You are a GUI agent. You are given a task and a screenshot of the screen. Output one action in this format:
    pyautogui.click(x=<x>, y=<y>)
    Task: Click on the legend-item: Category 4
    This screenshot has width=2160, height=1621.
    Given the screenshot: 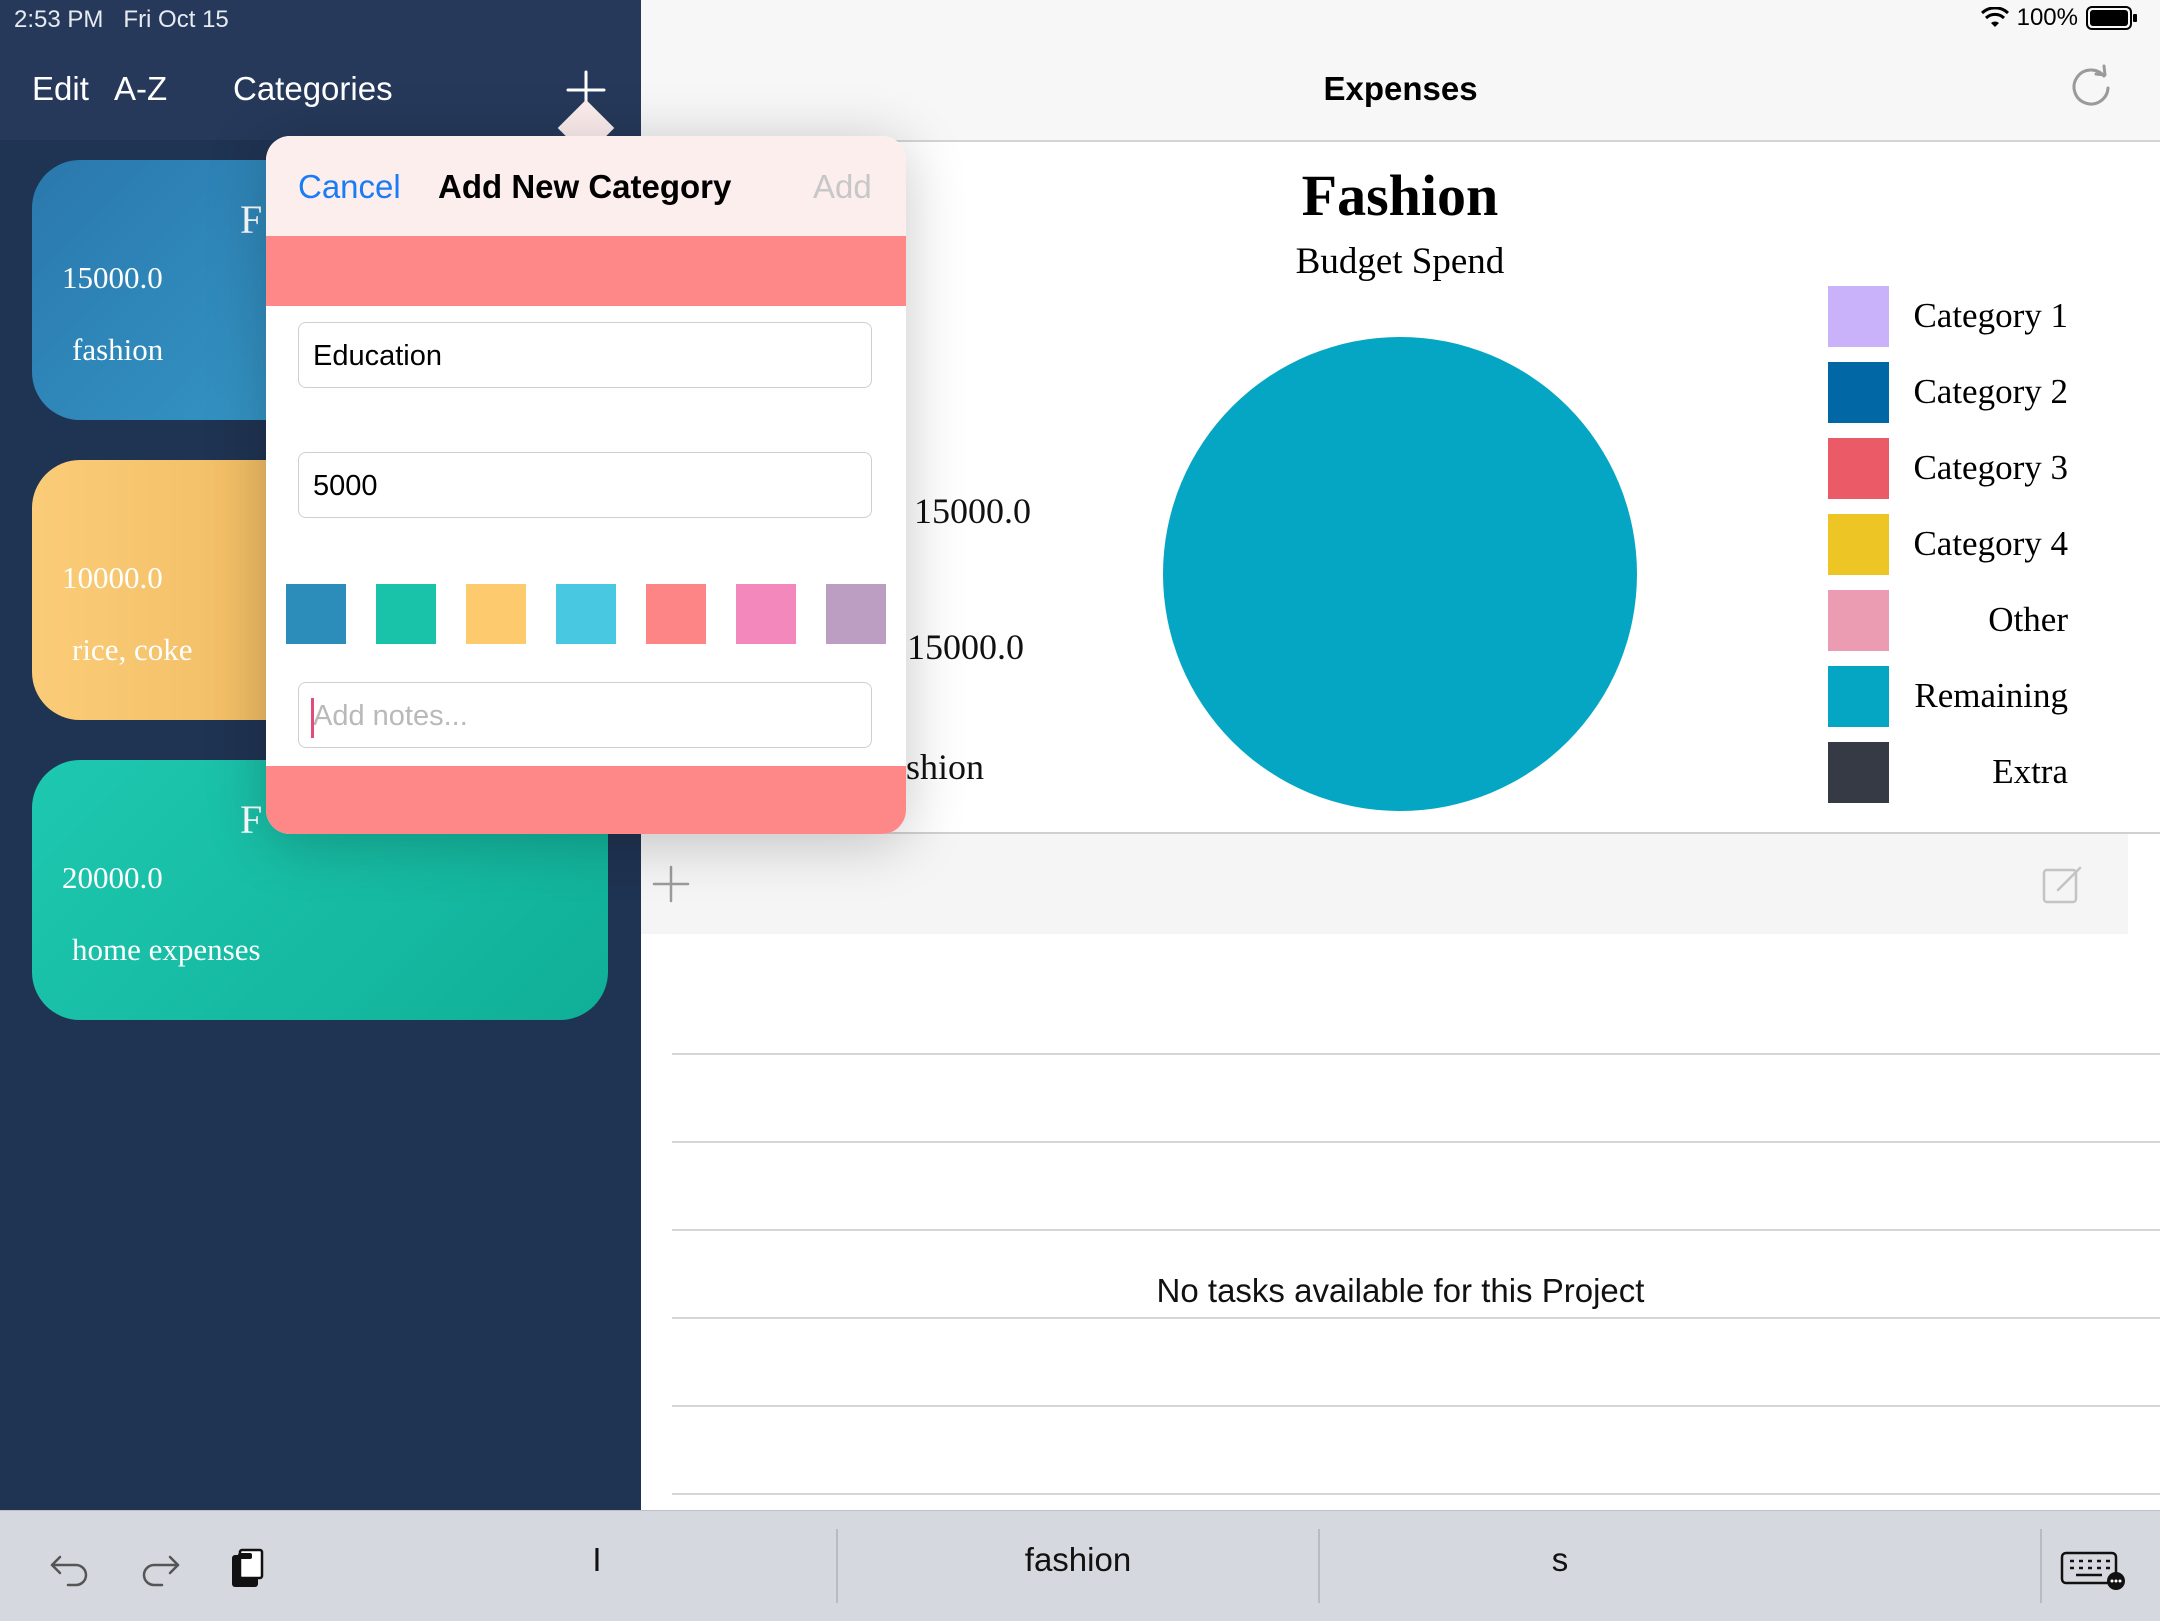 What is the action you would take?
    pyautogui.click(x=1948, y=545)
    